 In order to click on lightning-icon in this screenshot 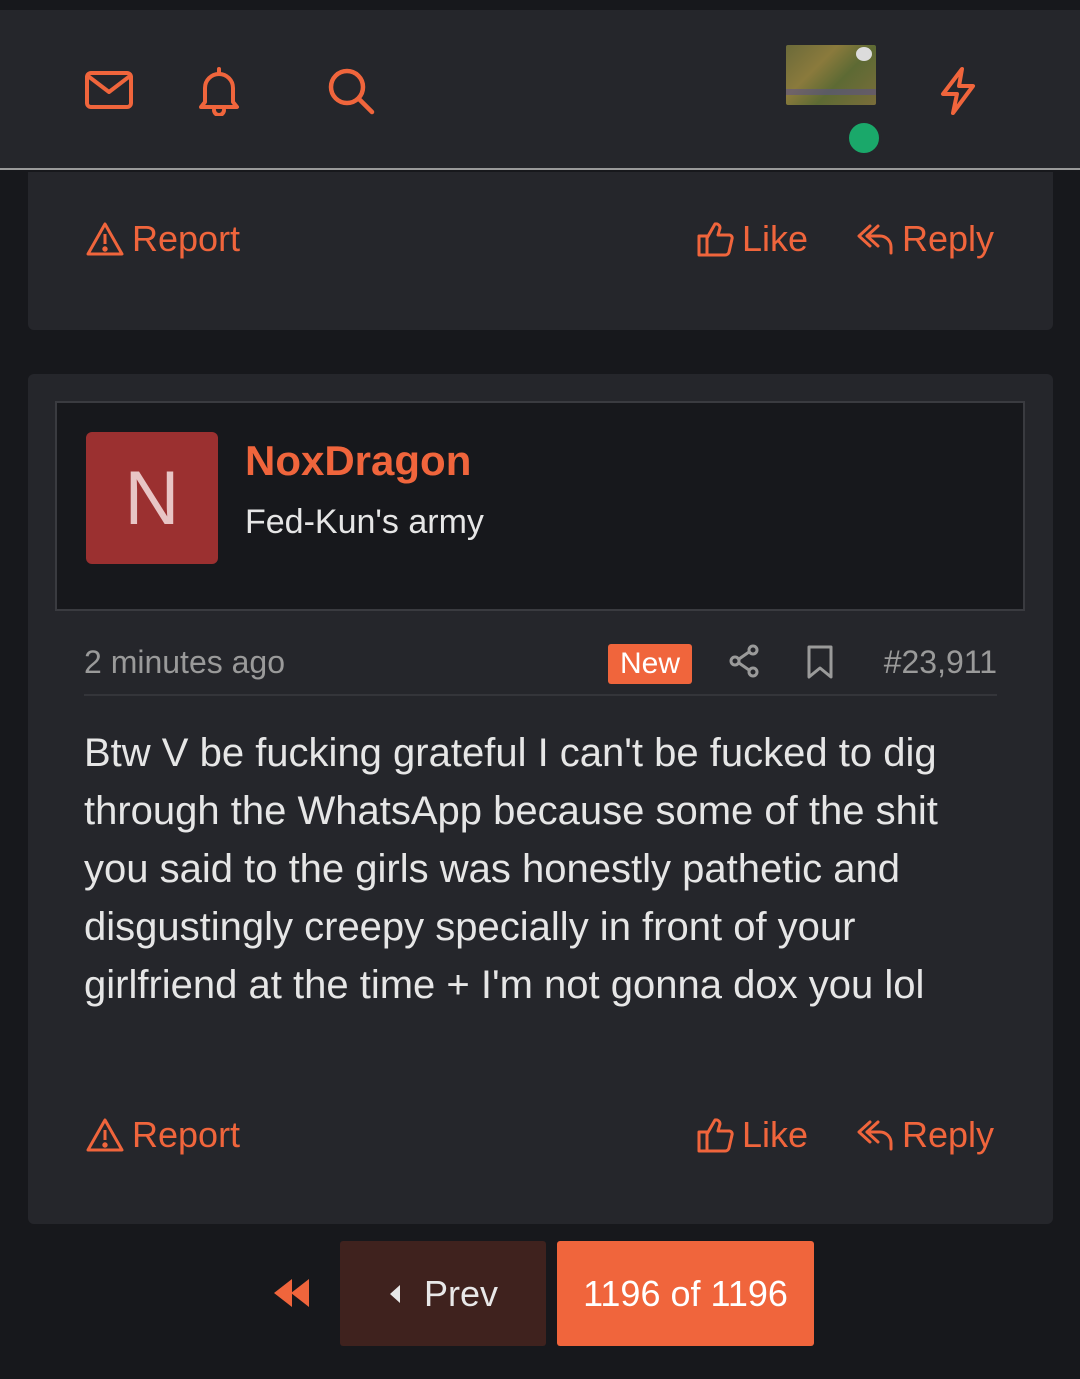, I will do `click(958, 91)`.